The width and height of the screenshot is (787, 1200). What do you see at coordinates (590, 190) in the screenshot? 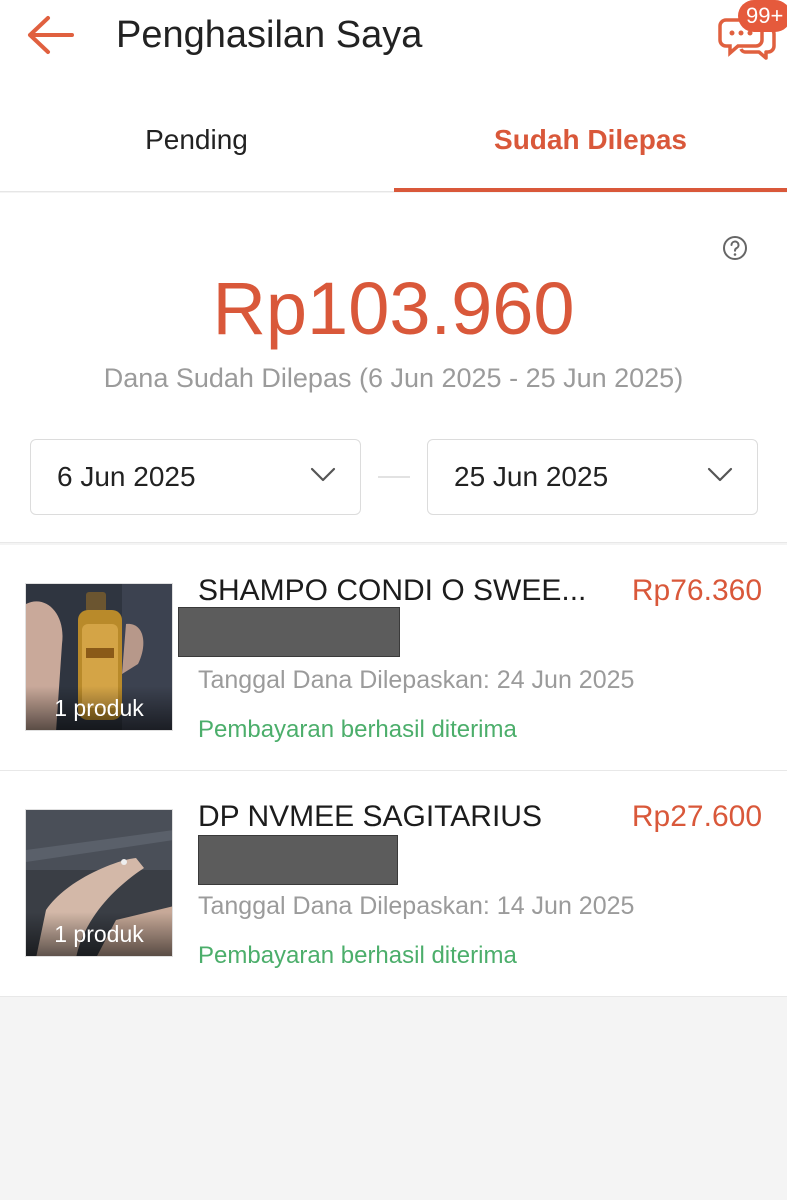
I see `active-tab-indicator` at bounding box center [590, 190].